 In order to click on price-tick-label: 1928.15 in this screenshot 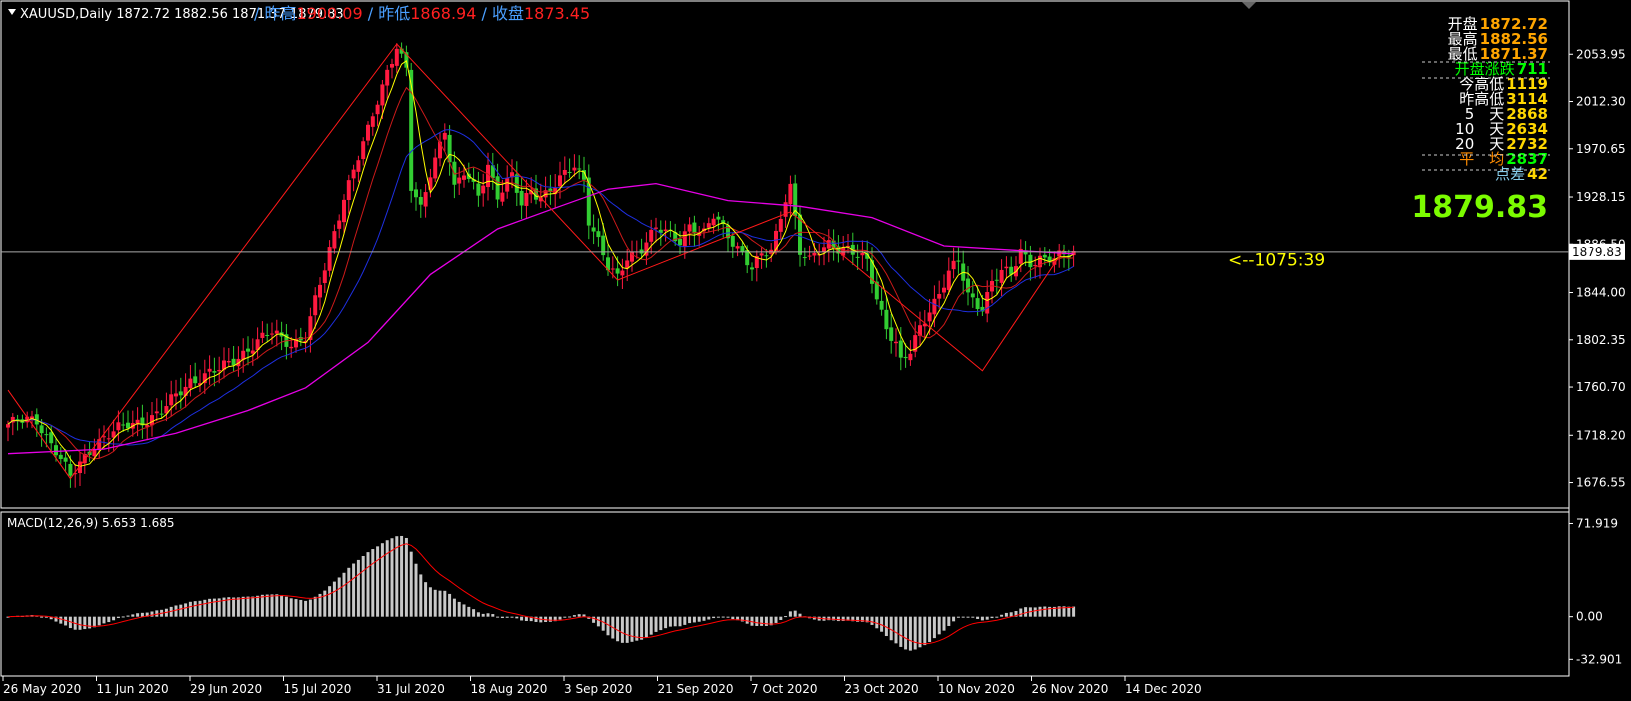, I will do `click(1601, 197)`.